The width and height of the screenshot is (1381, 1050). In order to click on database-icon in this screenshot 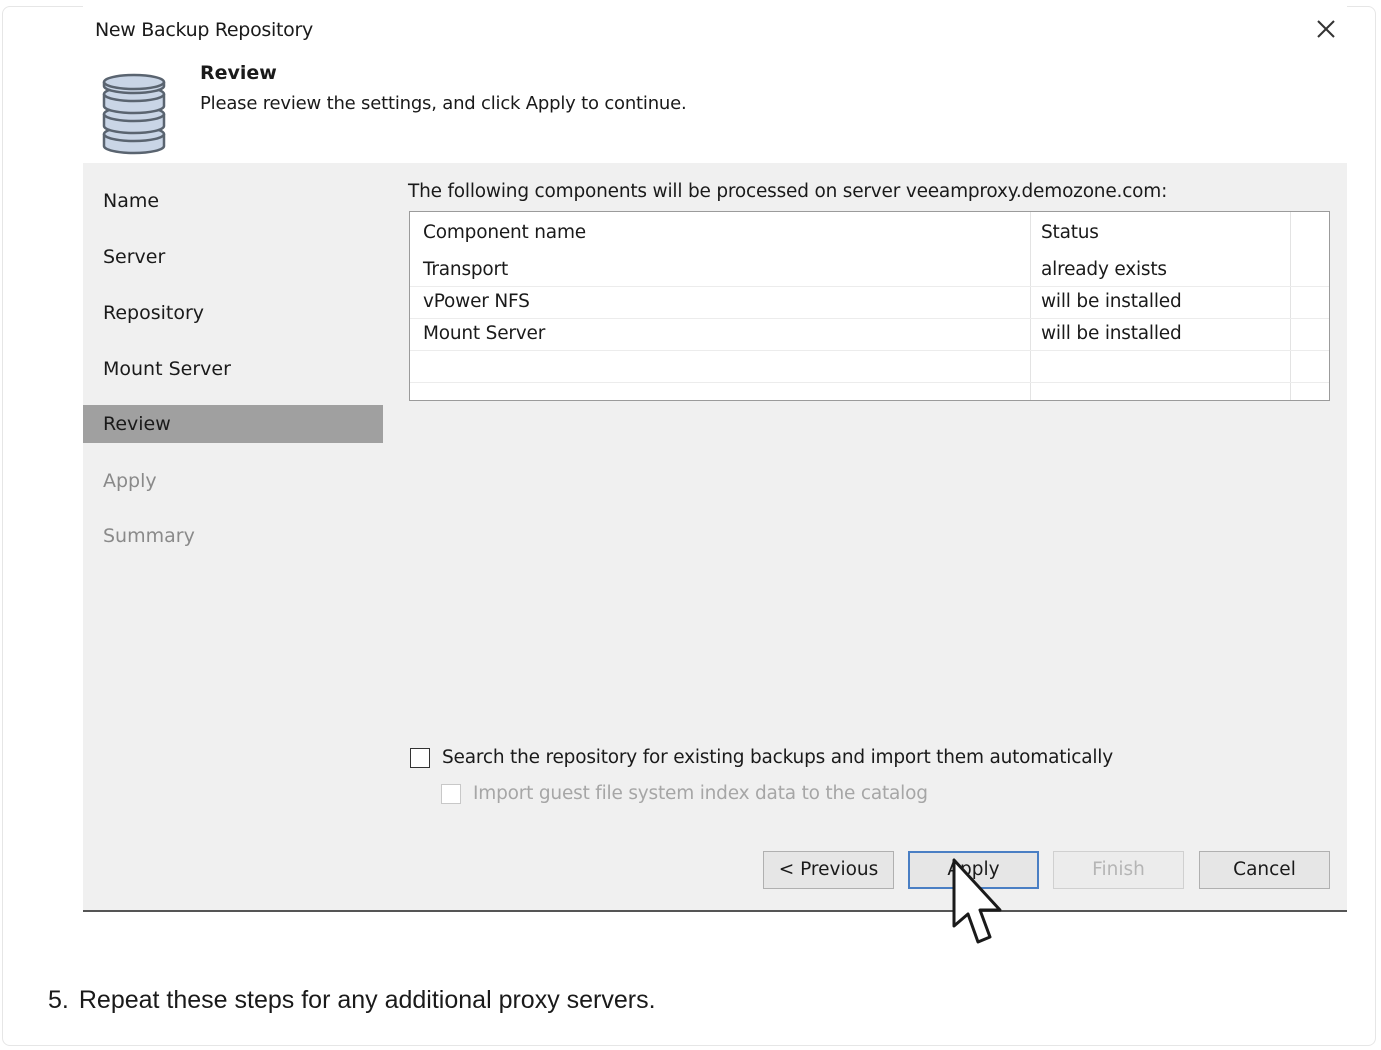, I will do `click(134, 114)`.